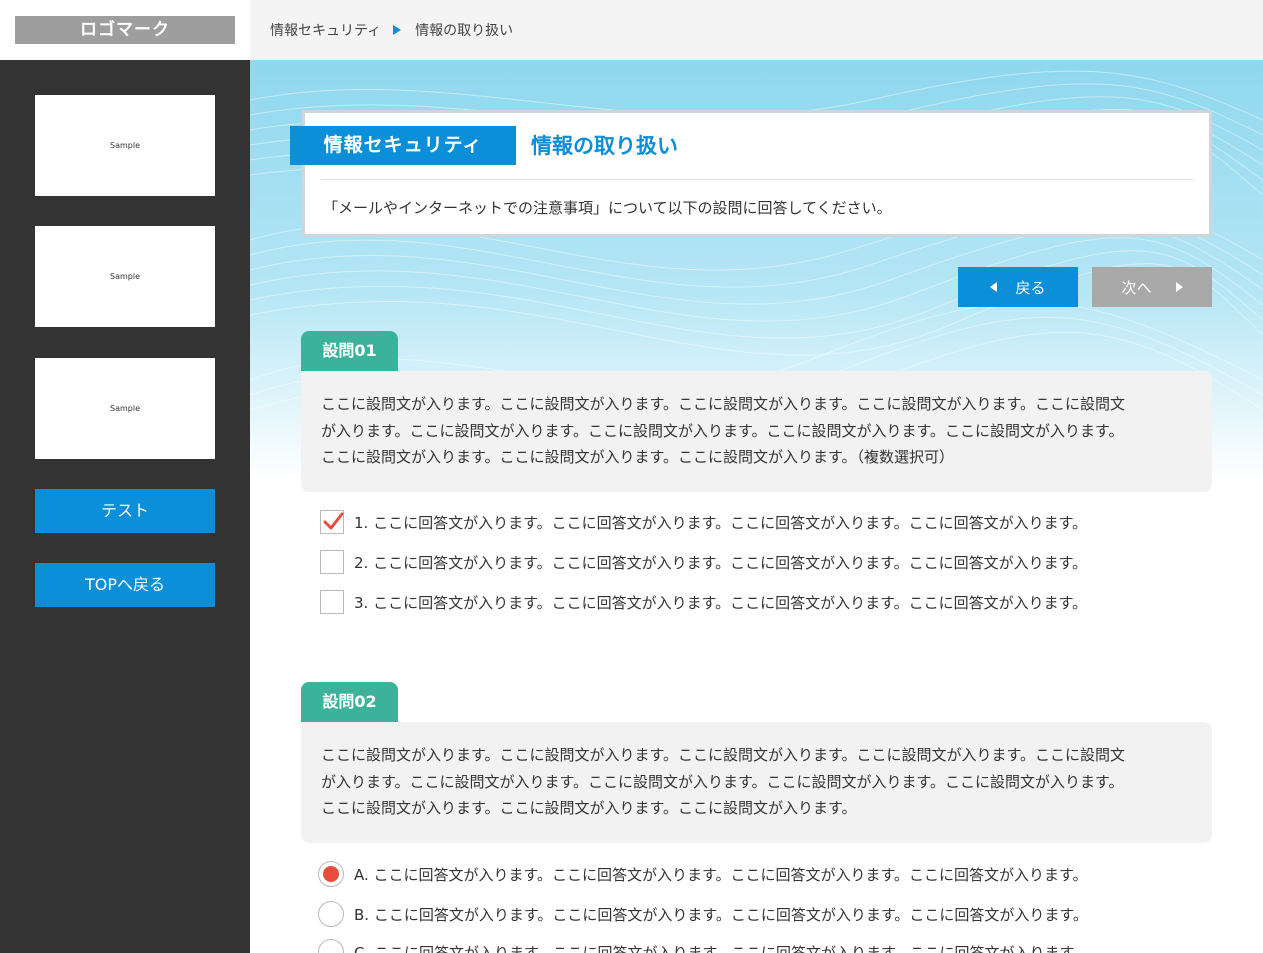  What do you see at coordinates (589, 808) in the screenshot?
I see `question-line: ここに設問文が入ります。ここに設問文が入ります。ここに設問文が入ります。` at bounding box center [589, 808].